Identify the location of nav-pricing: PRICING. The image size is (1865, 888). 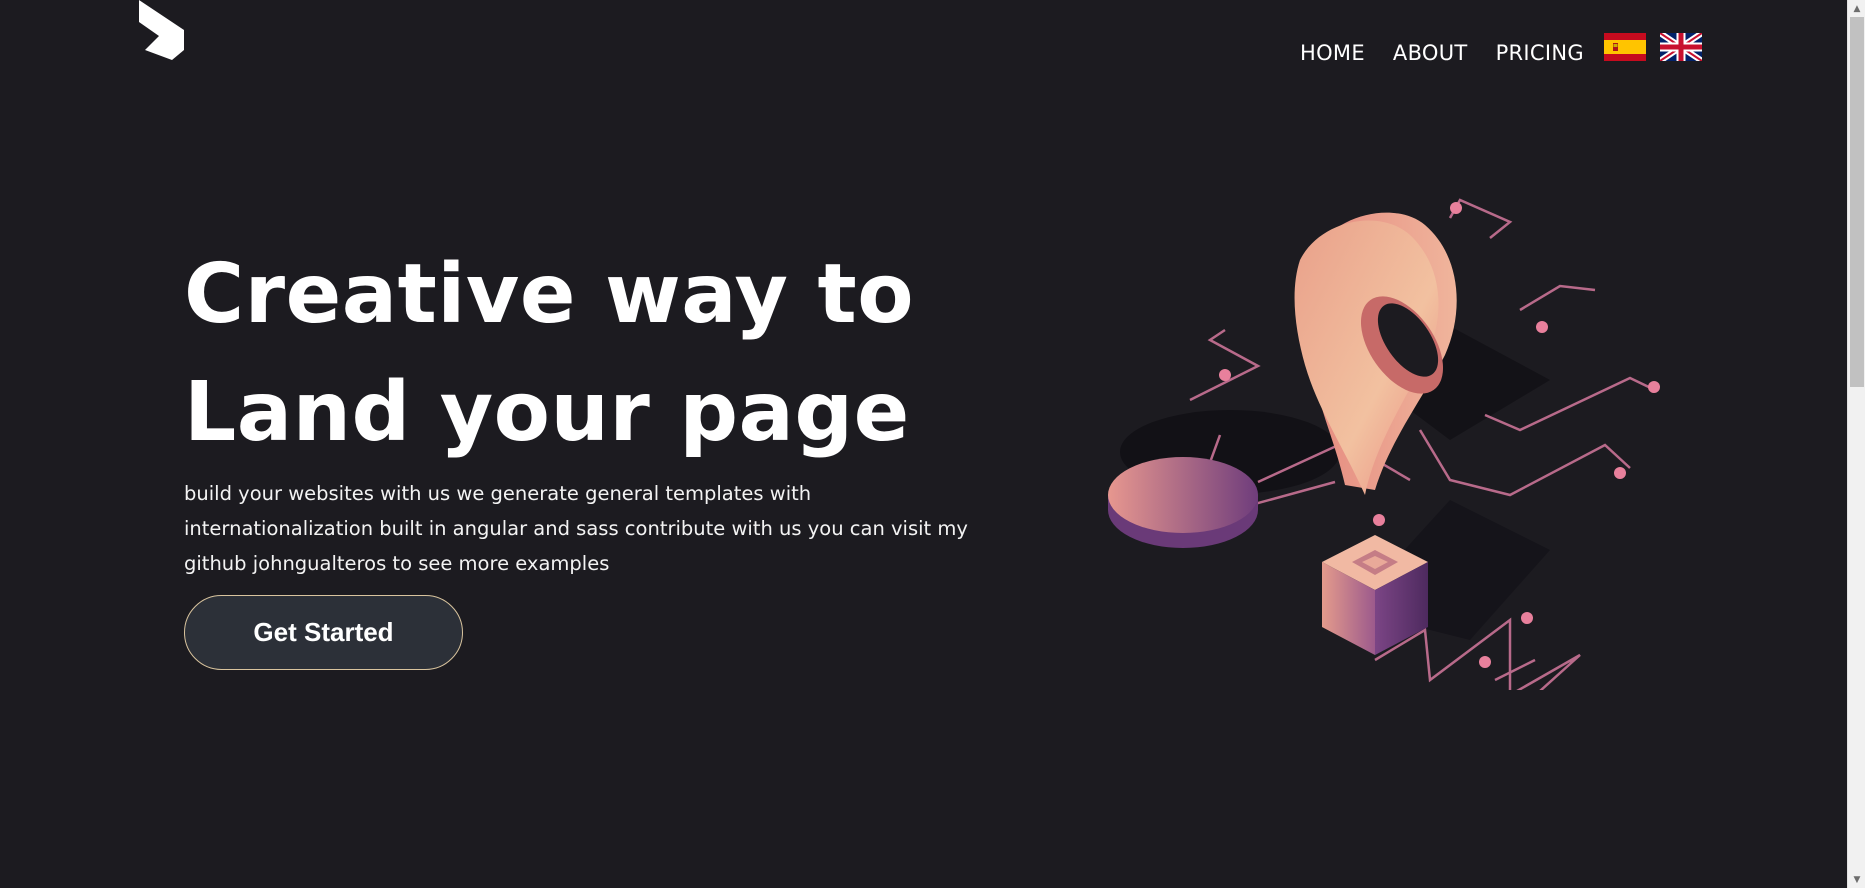
(1540, 53).